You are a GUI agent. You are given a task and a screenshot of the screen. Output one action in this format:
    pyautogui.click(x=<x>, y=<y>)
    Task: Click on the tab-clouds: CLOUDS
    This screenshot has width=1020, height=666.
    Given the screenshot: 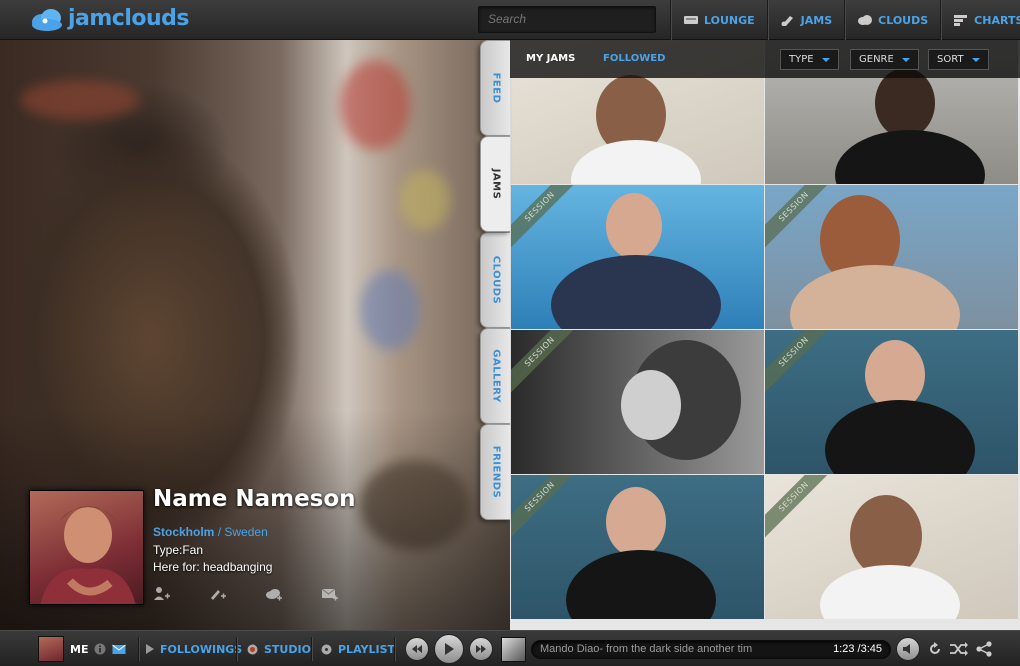 What is the action you would take?
    pyautogui.click(x=495, y=280)
    